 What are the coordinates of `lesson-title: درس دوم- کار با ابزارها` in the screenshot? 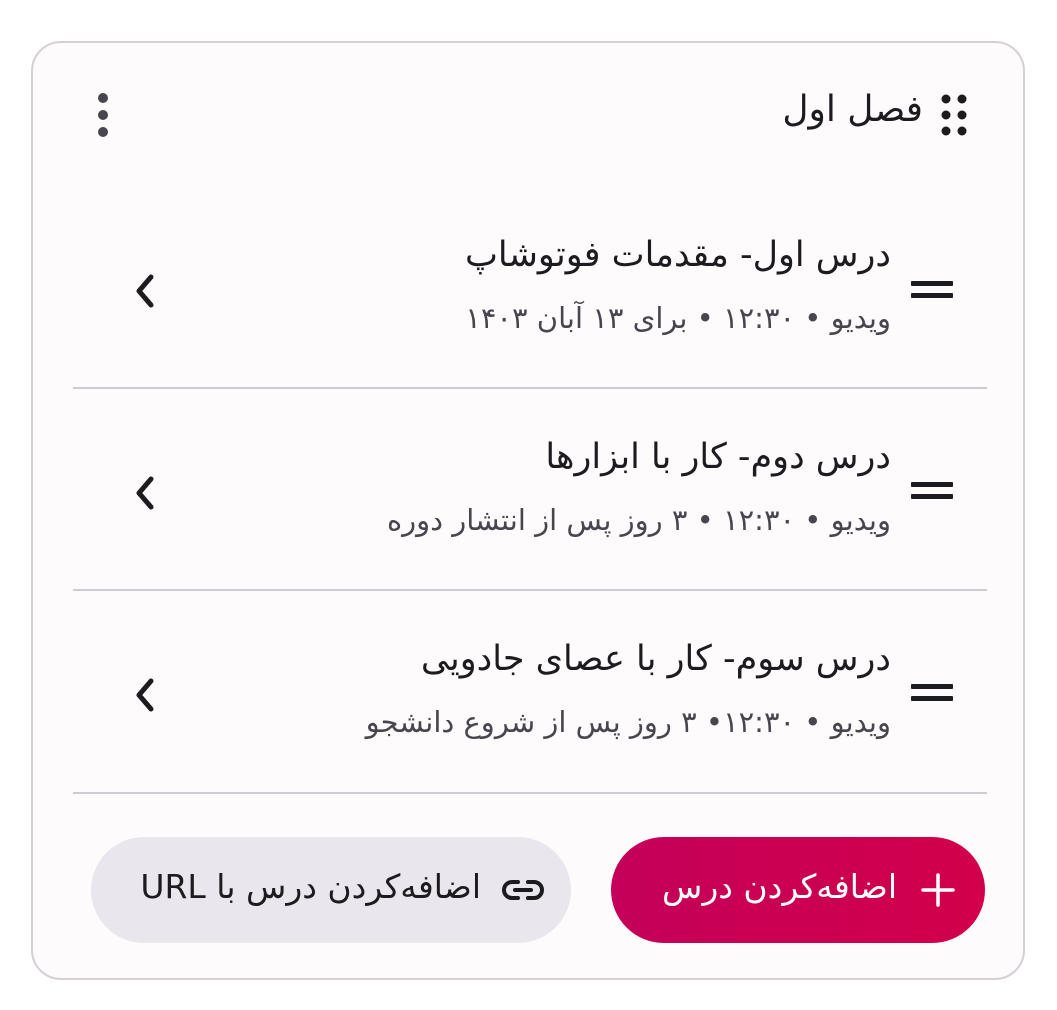 It's located at (718, 457).